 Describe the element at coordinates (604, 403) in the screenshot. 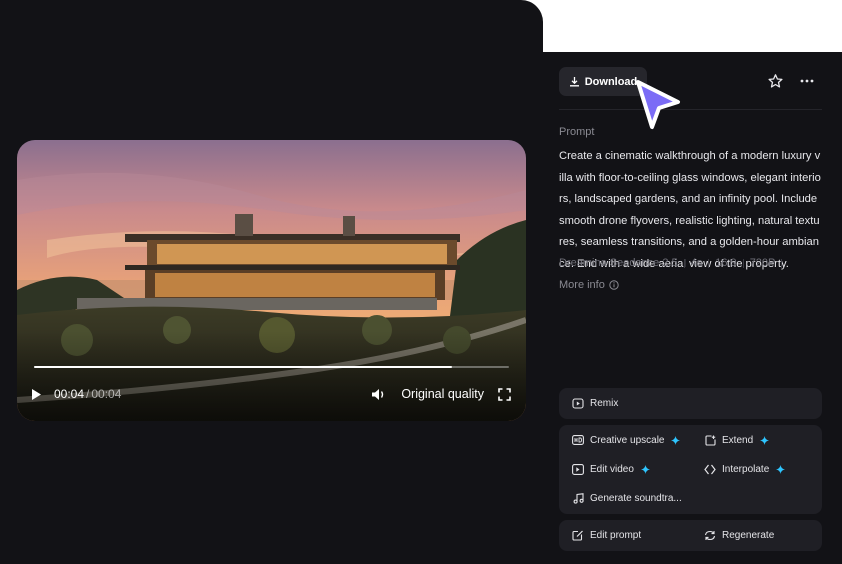

I see `remix-label: Remix` at that location.